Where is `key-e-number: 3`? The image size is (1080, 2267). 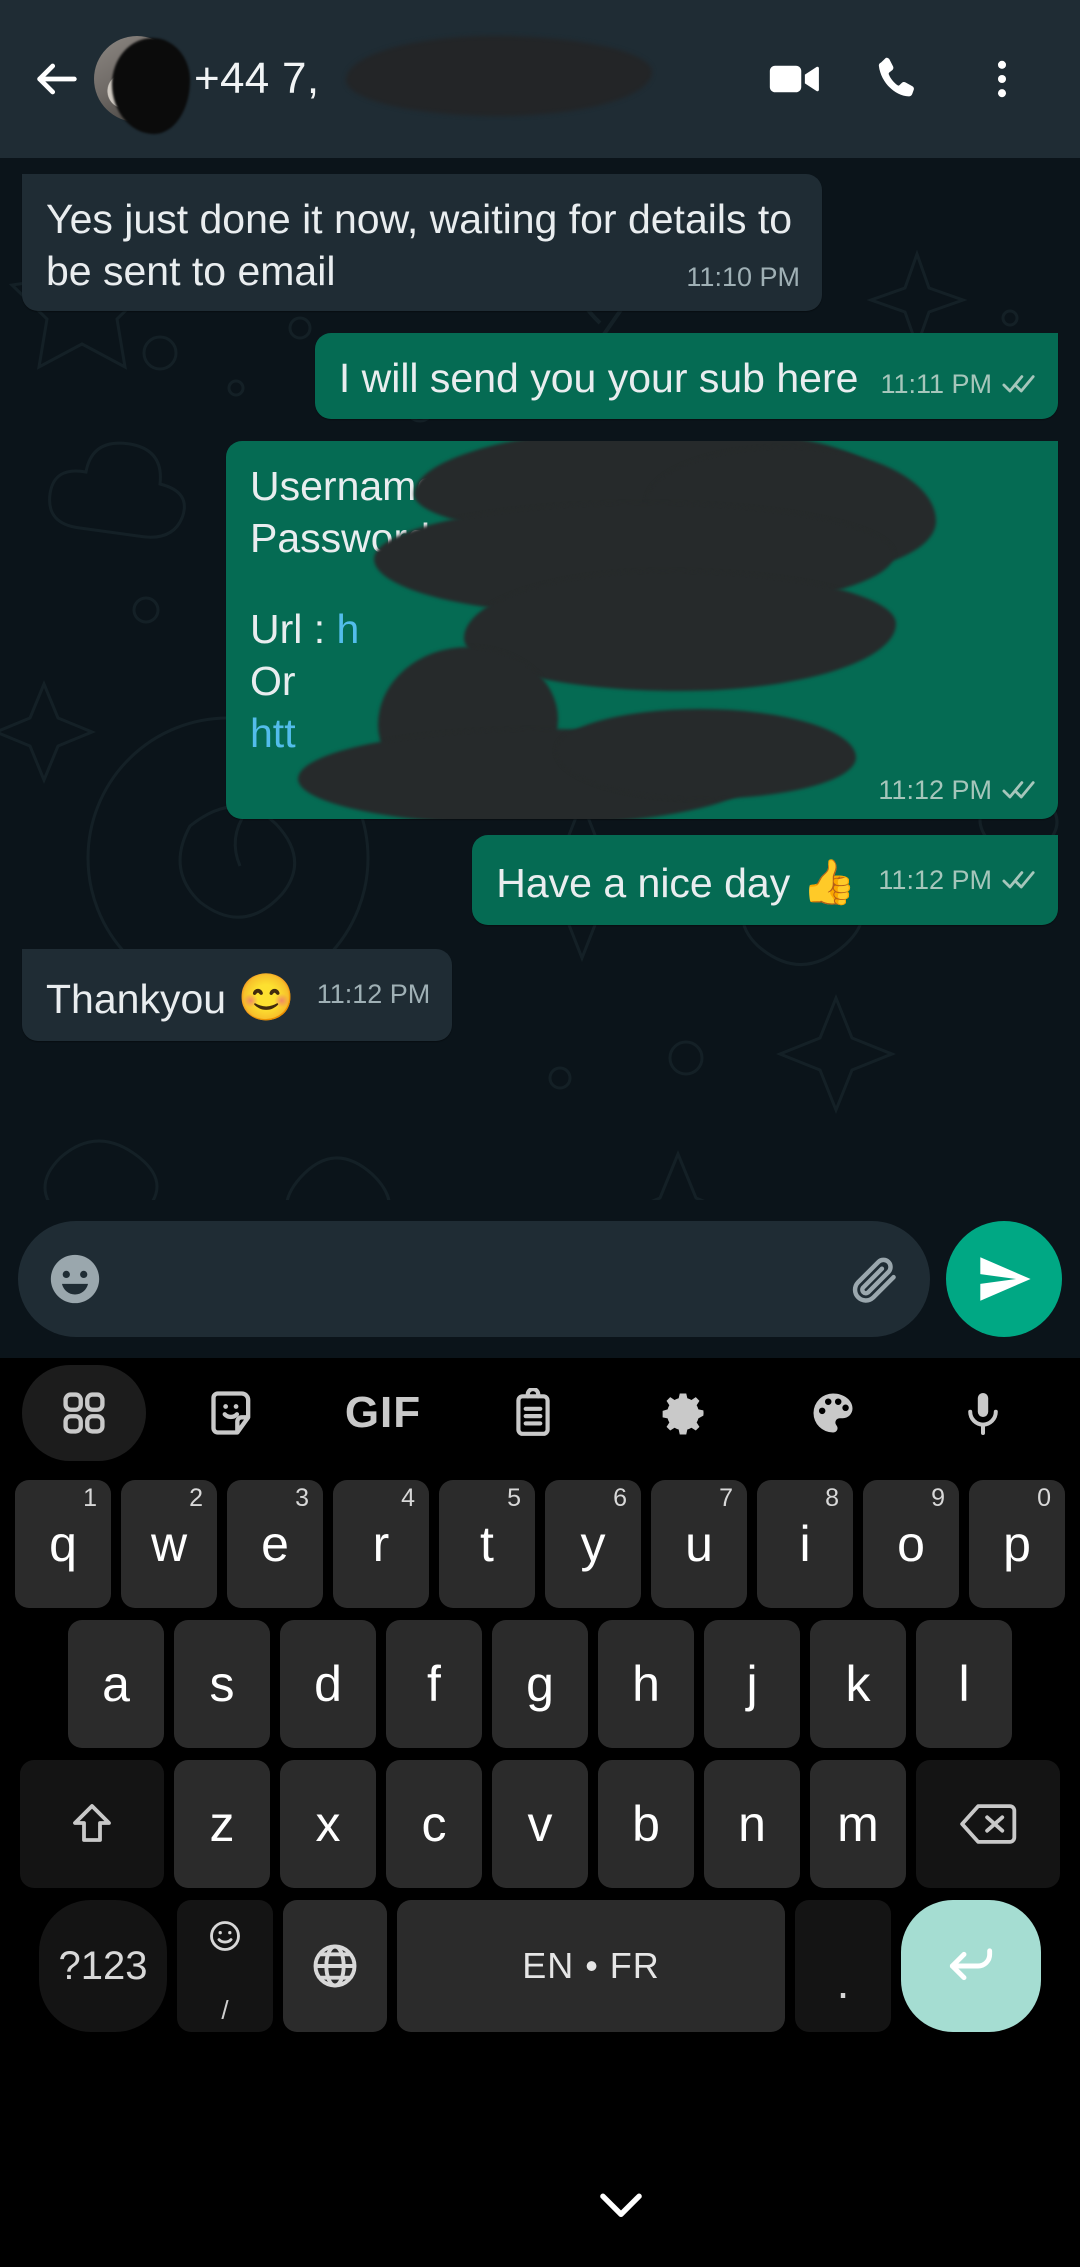
key-e-number: 3 is located at coordinates (302, 1498).